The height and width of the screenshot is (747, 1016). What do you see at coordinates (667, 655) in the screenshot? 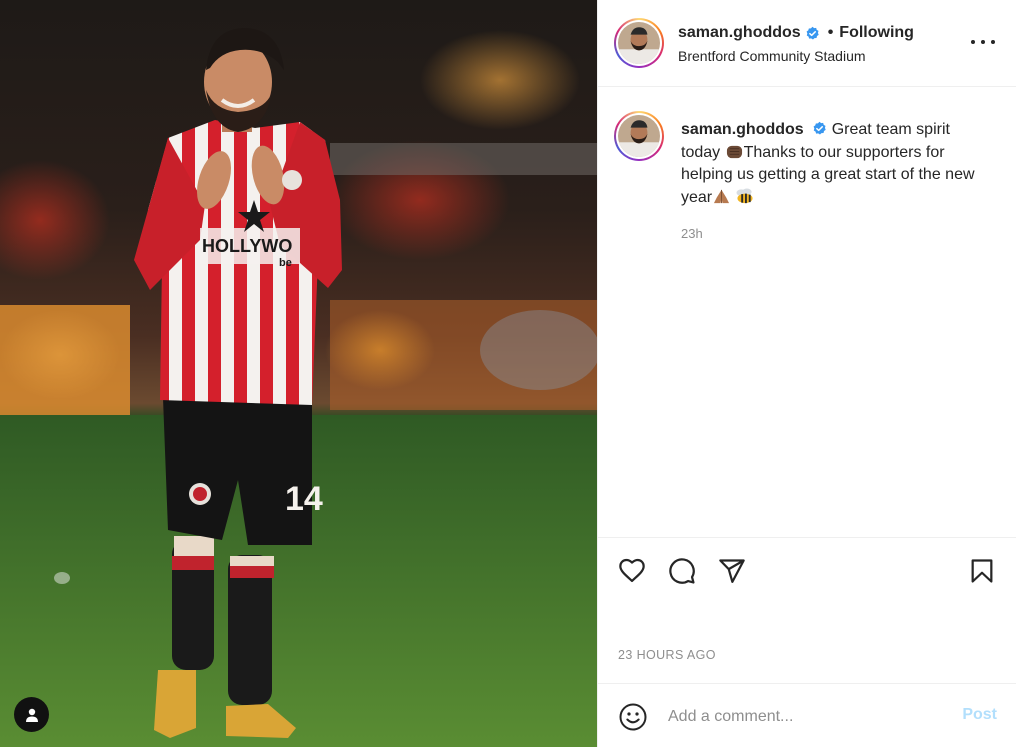
I see `post-timestamp: 23 HOURS AGO` at bounding box center [667, 655].